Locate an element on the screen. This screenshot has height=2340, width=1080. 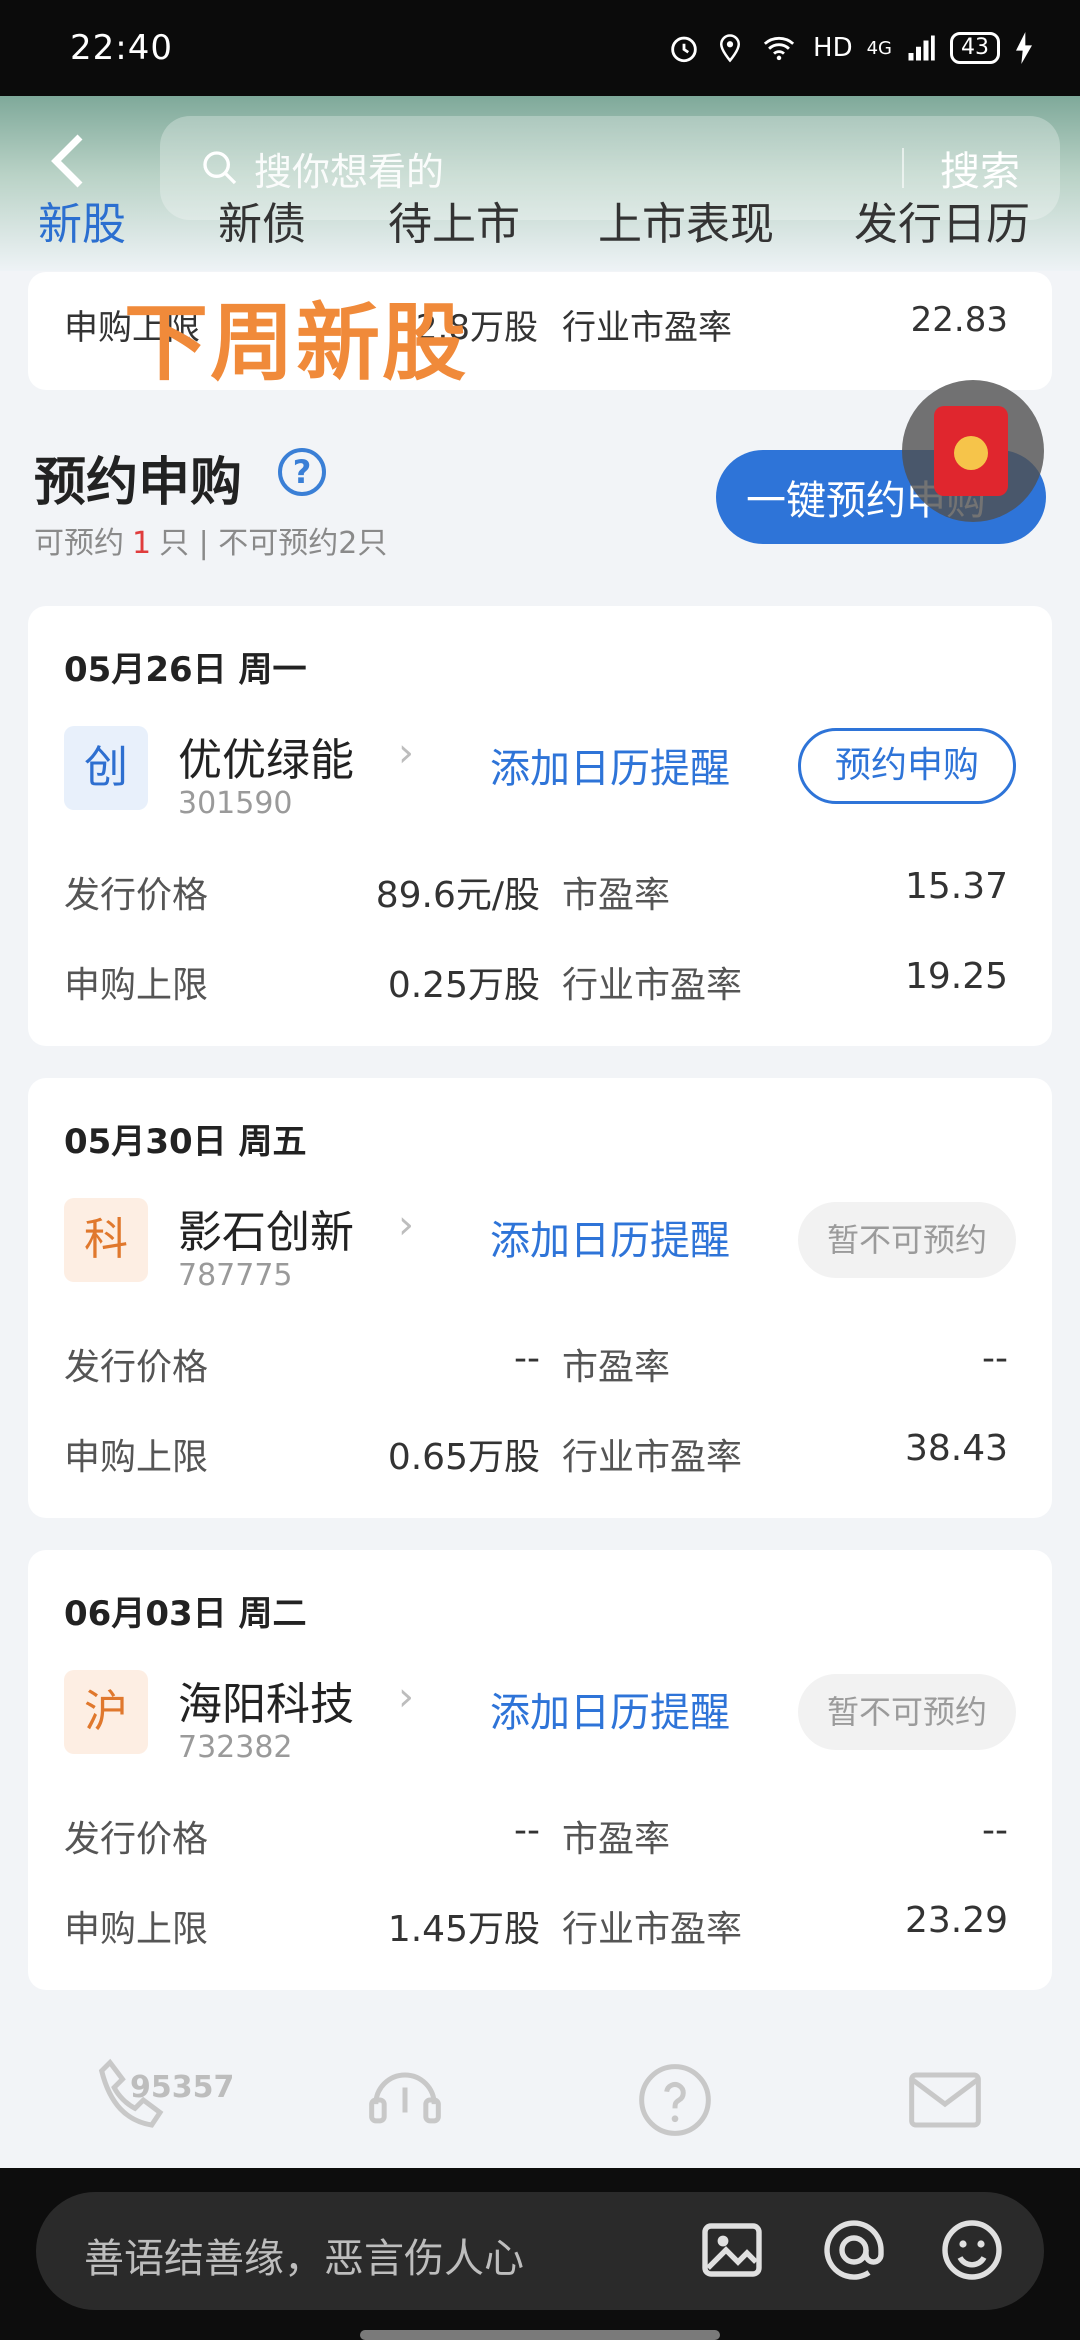
industry-pe-value: 38.43 is located at coordinates (956, 1448).